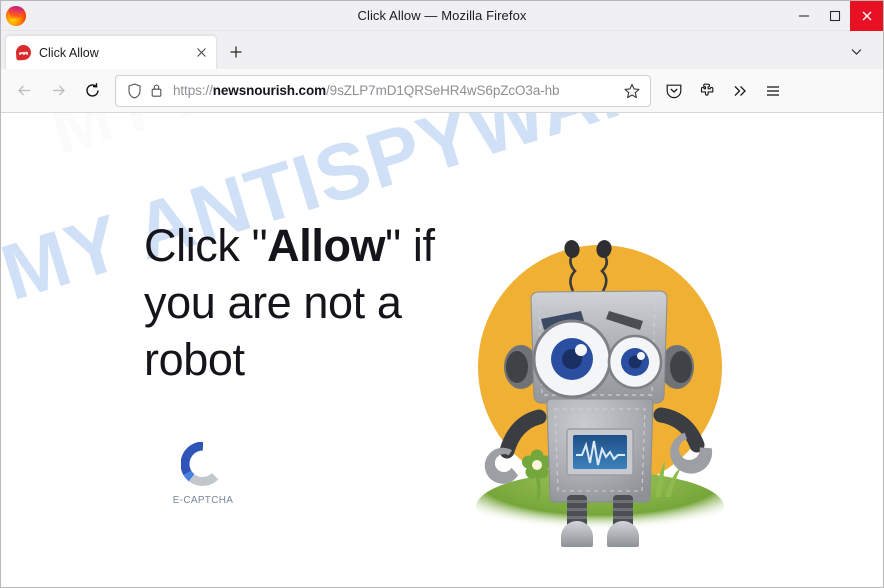 This screenshot has width=884, height=588. I want to click on close-tab-icon, so click(201, 53).